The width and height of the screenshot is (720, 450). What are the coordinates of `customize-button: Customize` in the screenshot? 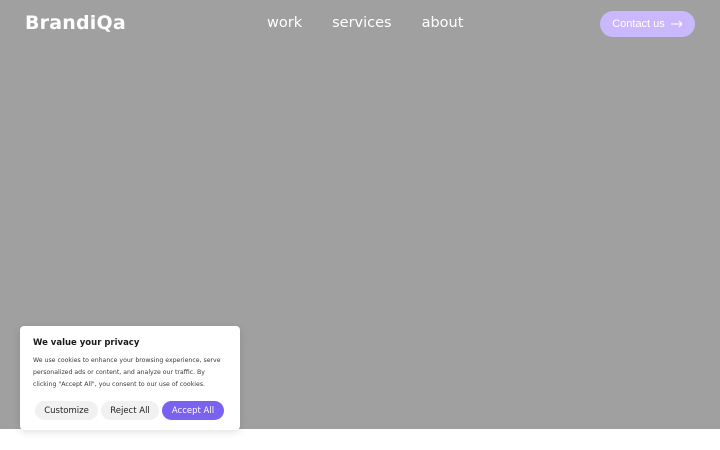 It's located at (66, 410).